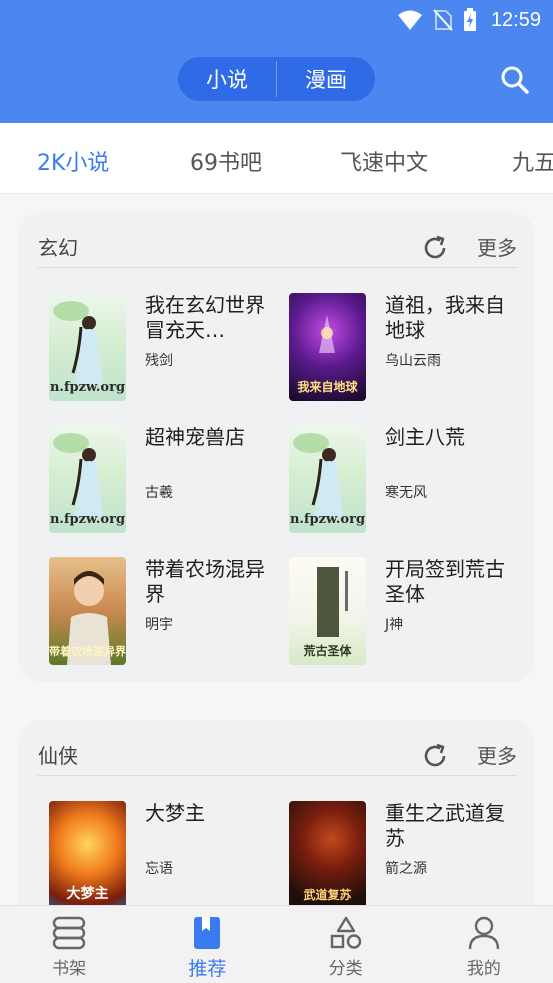 The width and height of the screenshot is (553, 983). I want to click on search-icon, so click(515, 80).